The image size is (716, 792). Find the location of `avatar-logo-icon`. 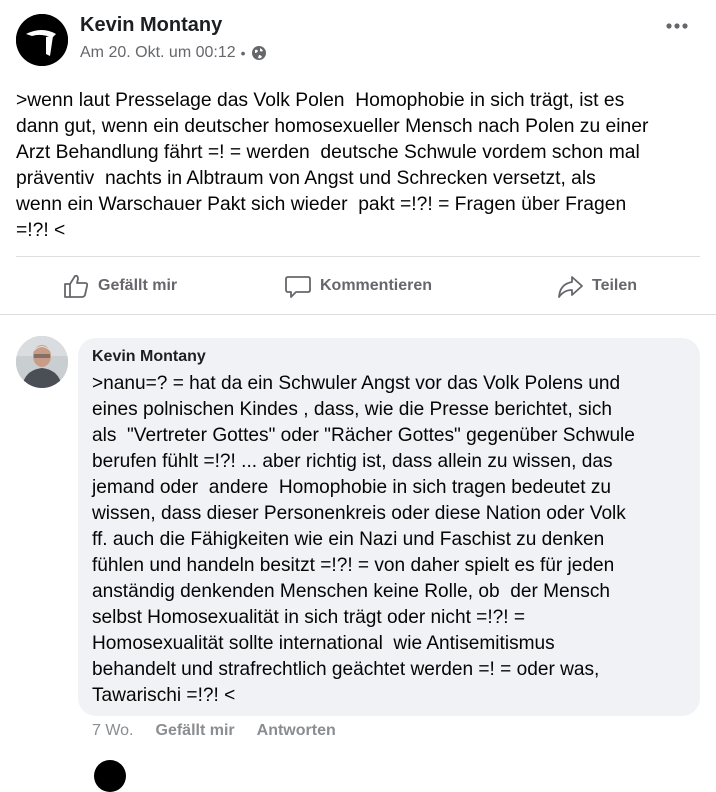

avatar-logo-icon is located at coordinates (42, 40).